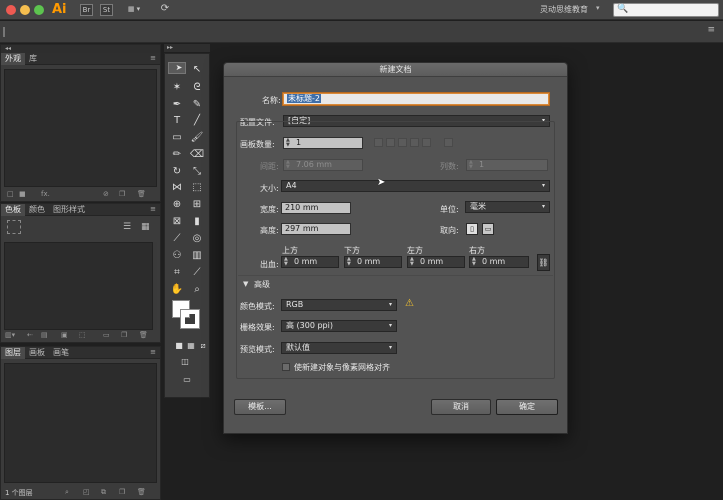 The width and height of the screenshot is (723, 500). What do you see at coordinates (122, 194) in the screenshot?
I see `duplicate-item-icon: ❐` at bounding box center [122, 194].